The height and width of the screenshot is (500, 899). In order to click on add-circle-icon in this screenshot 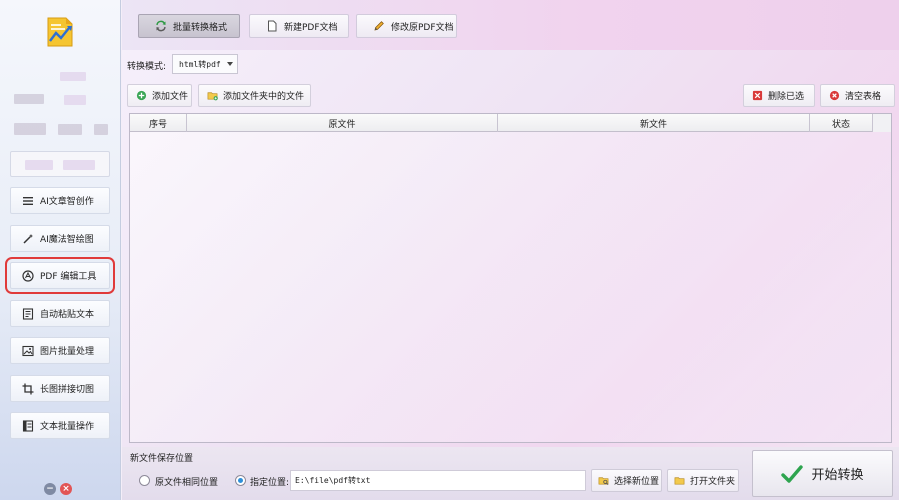, I will do `click(141, 95)`.